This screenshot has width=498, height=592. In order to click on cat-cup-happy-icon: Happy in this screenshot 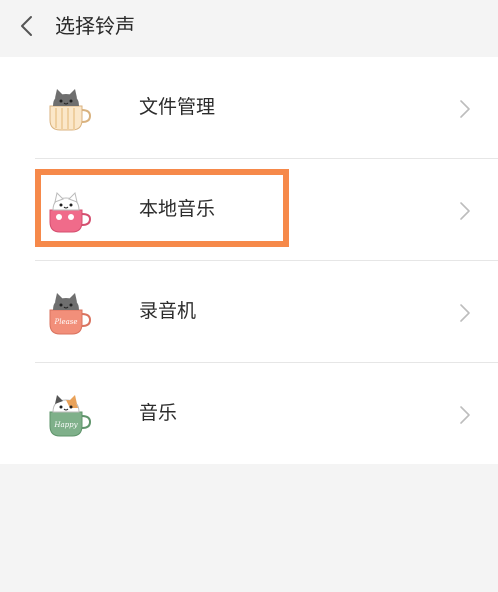, I will do `click(70, 416)`.